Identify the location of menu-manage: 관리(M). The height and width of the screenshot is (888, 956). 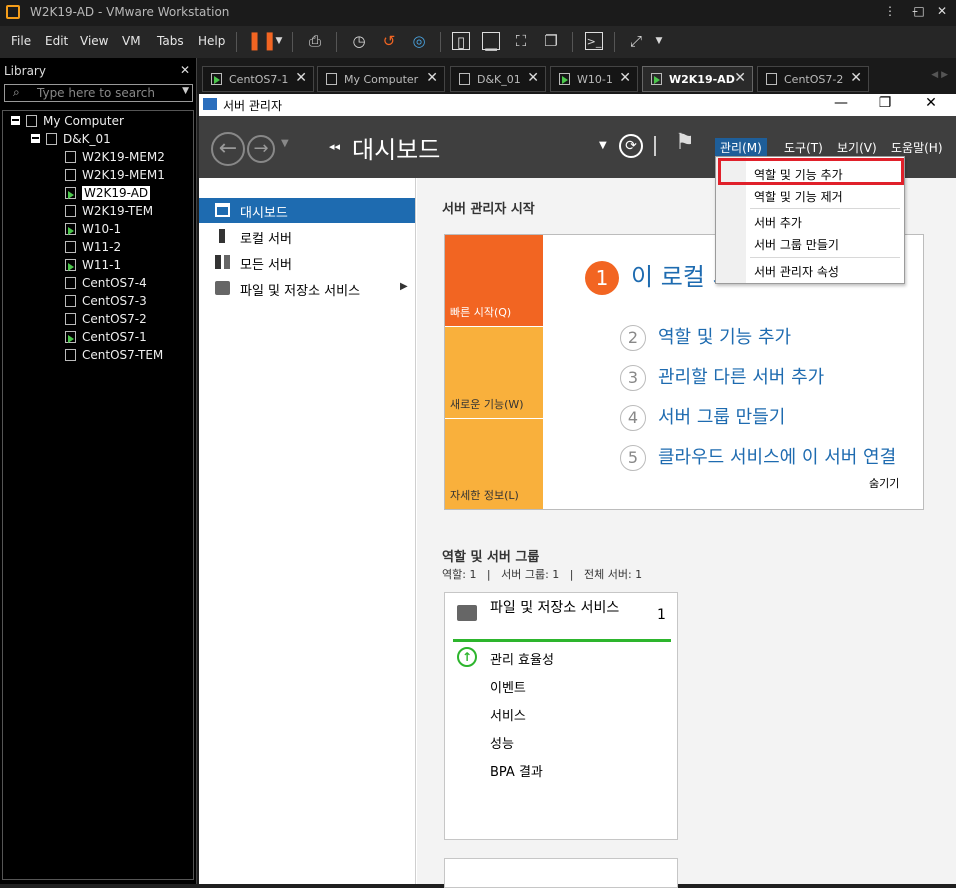
(741, 147).